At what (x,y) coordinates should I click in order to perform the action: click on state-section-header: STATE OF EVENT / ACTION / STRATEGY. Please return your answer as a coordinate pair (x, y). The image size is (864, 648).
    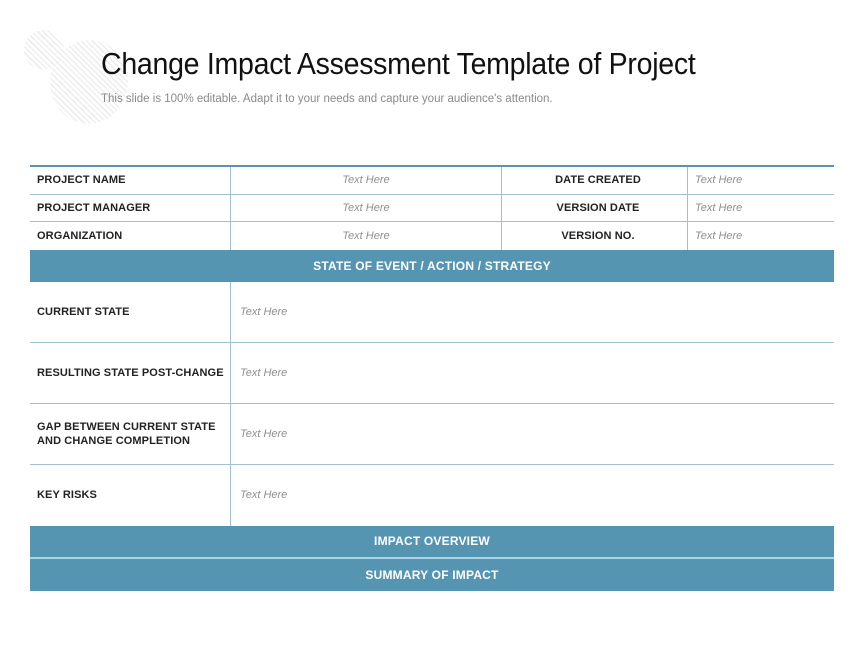
    Looking at the image, I should click on (432, 265).